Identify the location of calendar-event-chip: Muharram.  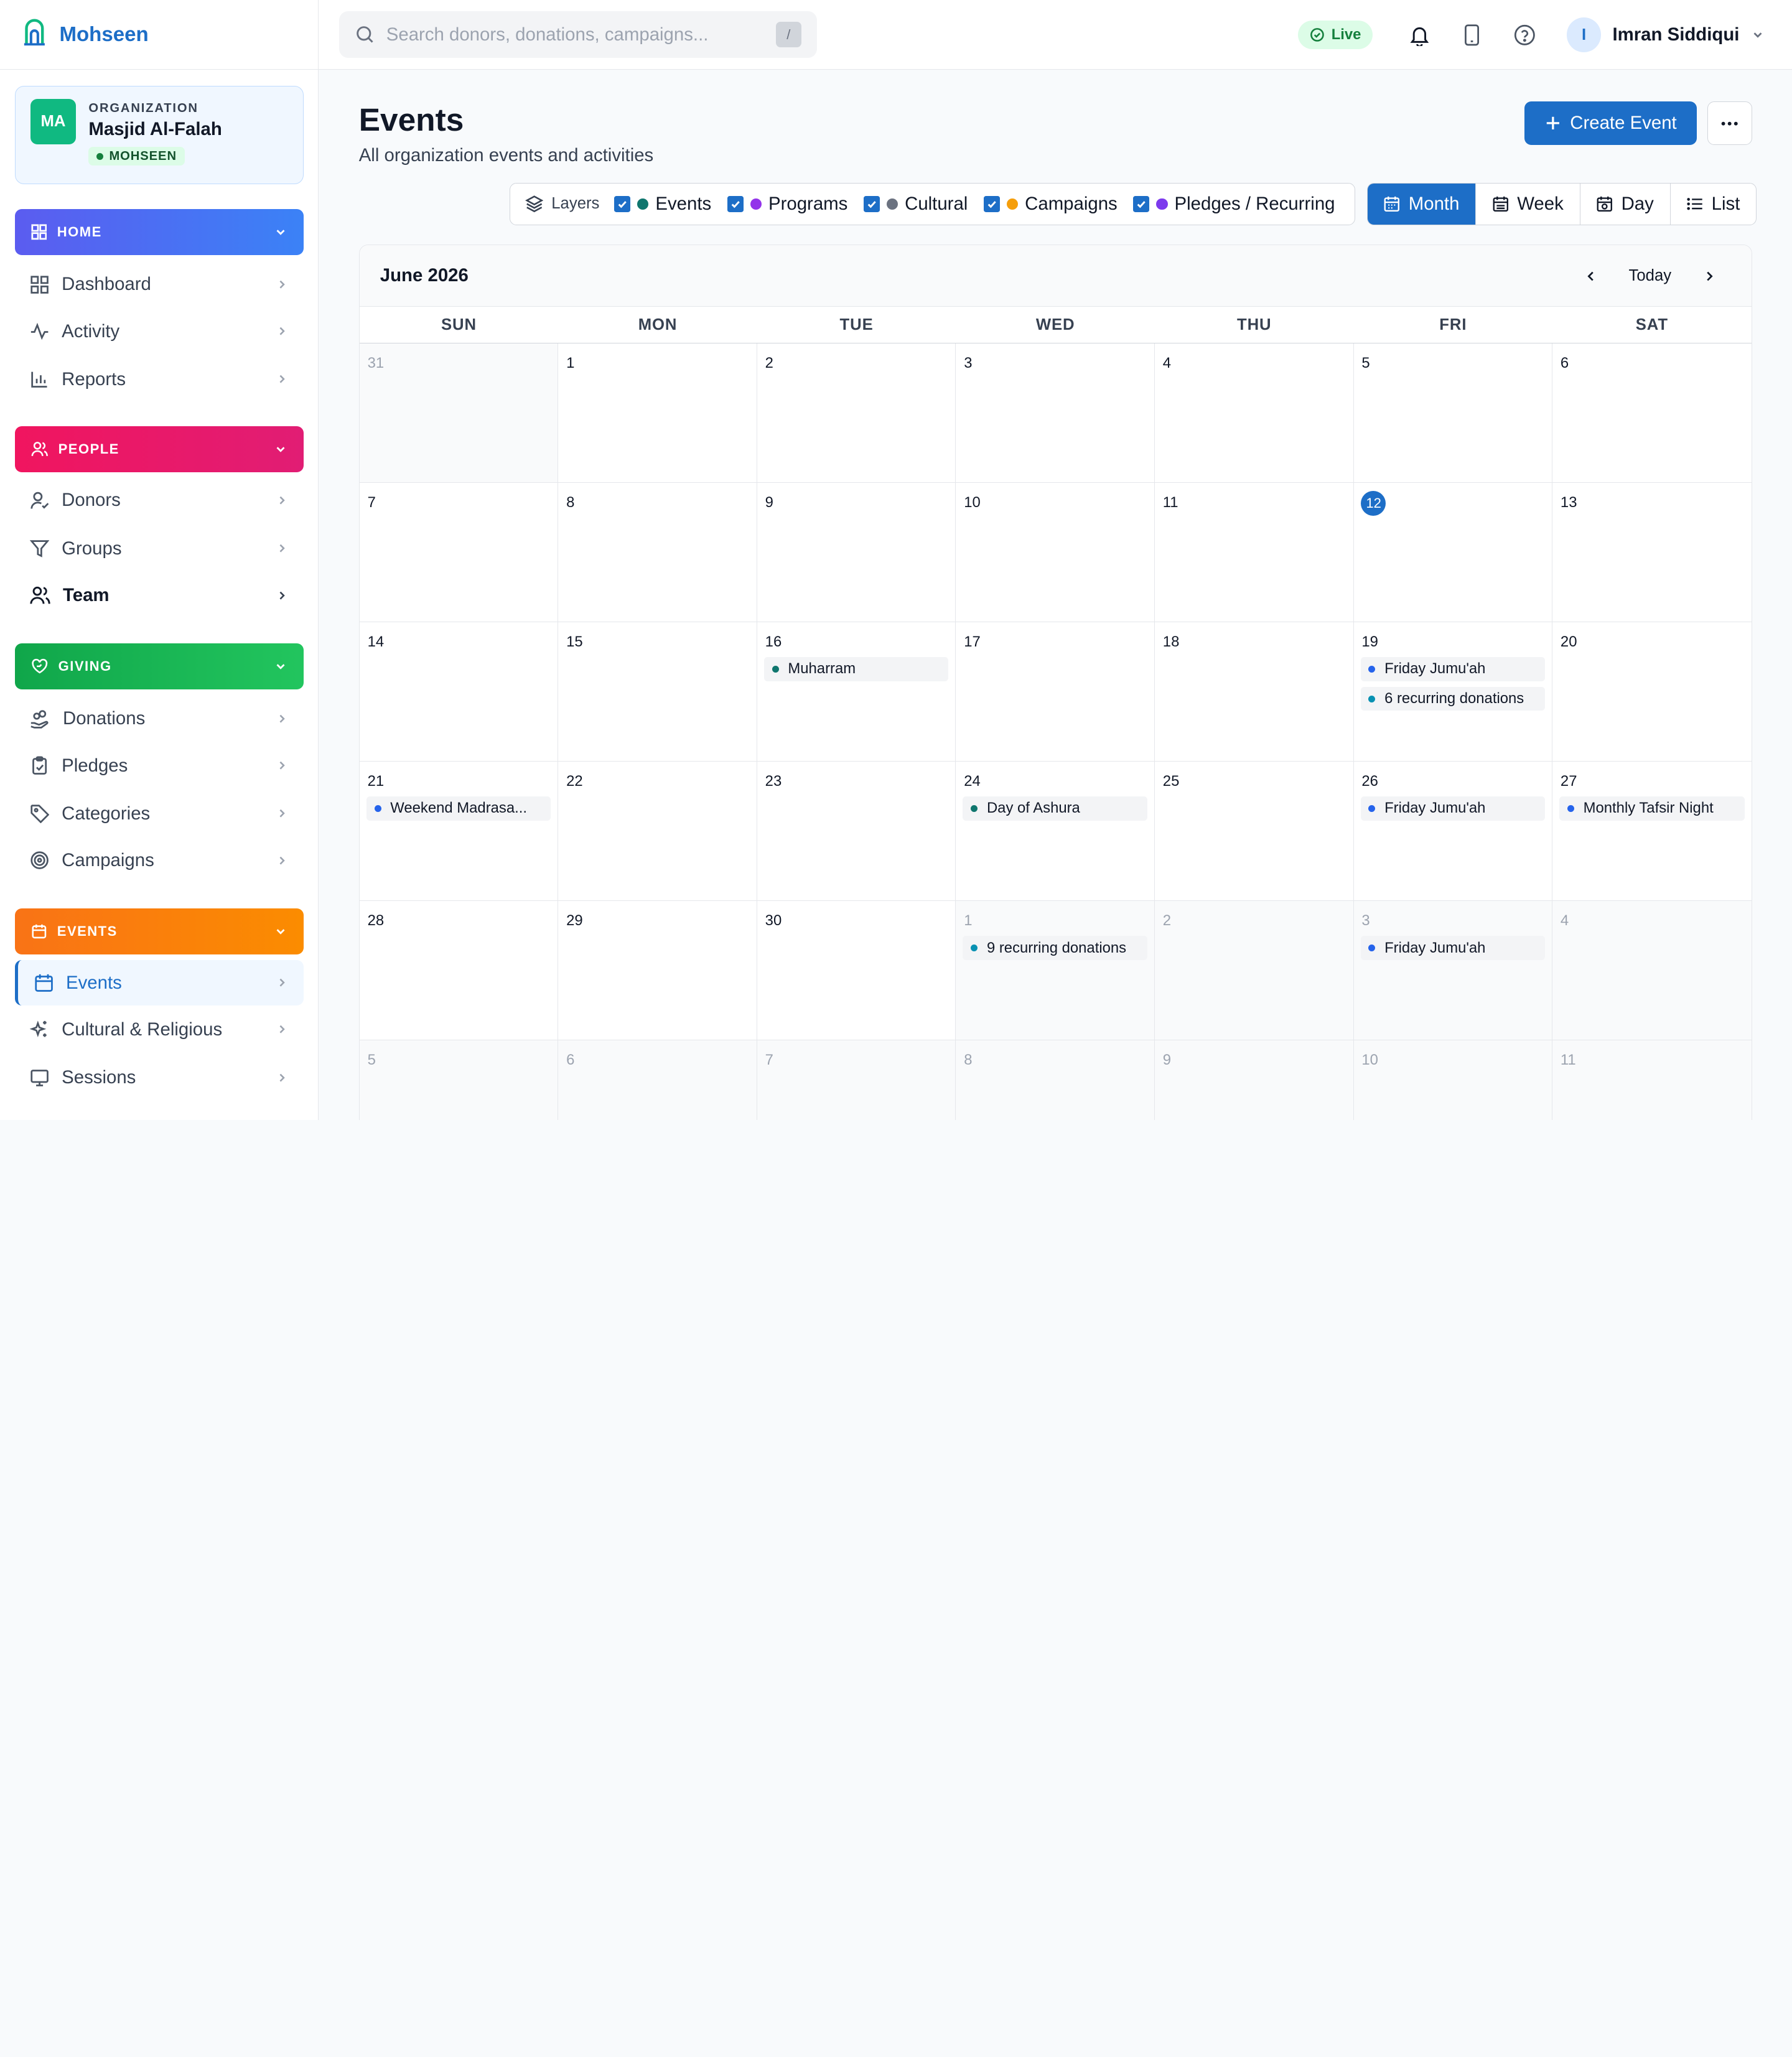
(856, 669).